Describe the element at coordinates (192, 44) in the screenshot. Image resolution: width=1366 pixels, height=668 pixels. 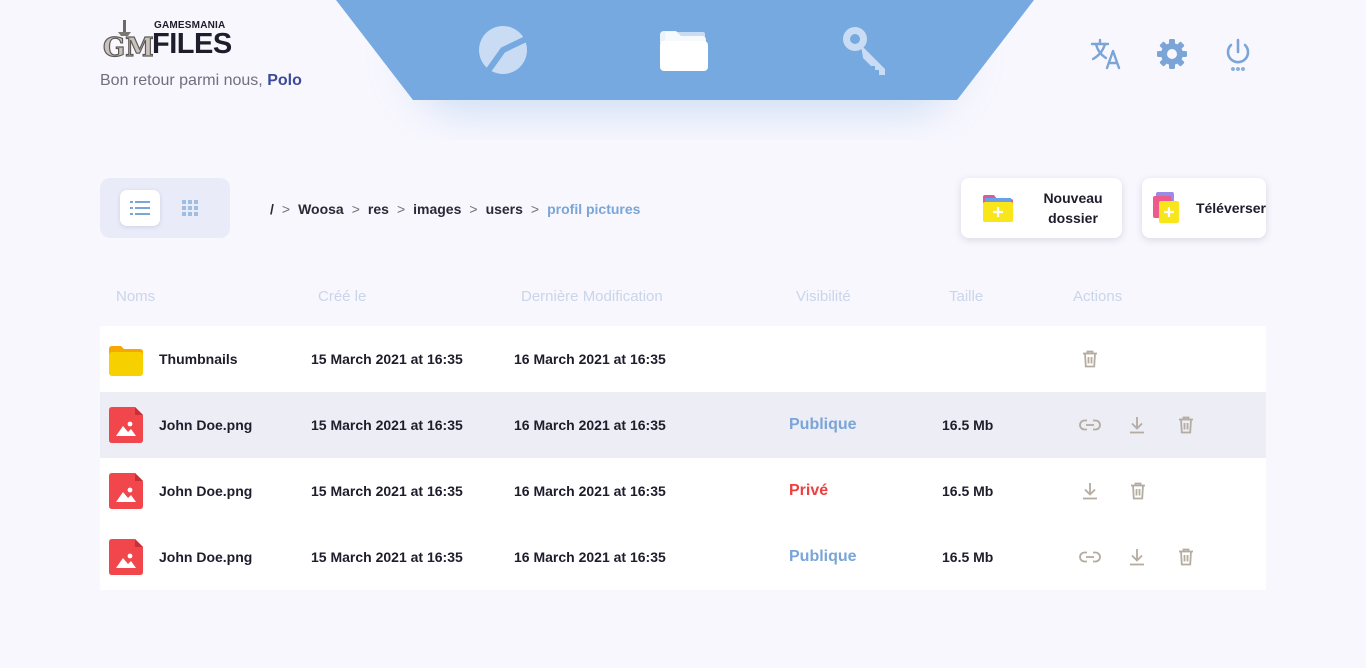
I see `brand-title: FILES` at that location.